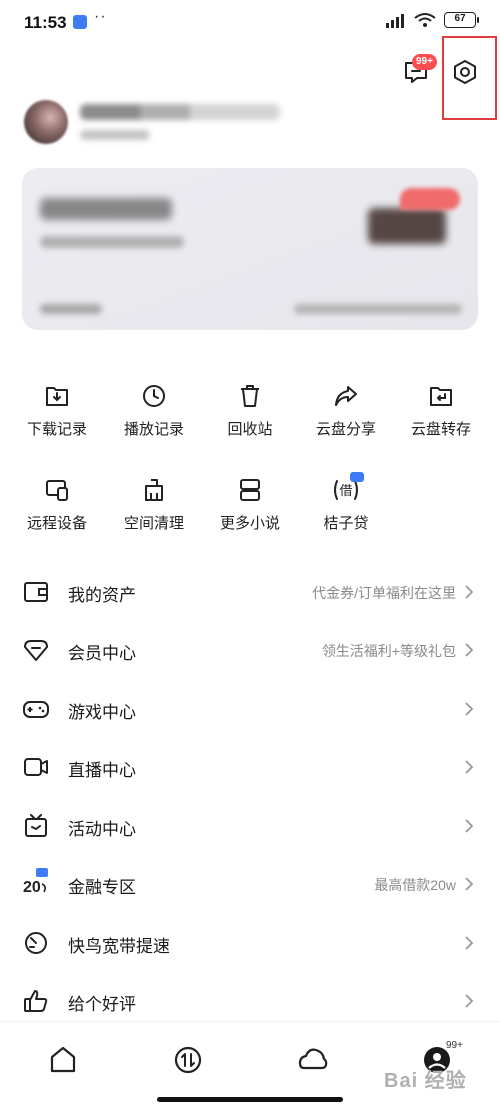 The width and height of the screenshot is (500, 1111). What do you see at coordinates (102, 887) in the screenshot?
I see `menu-item-label: 金融专区` at bounding box center [102, 887].